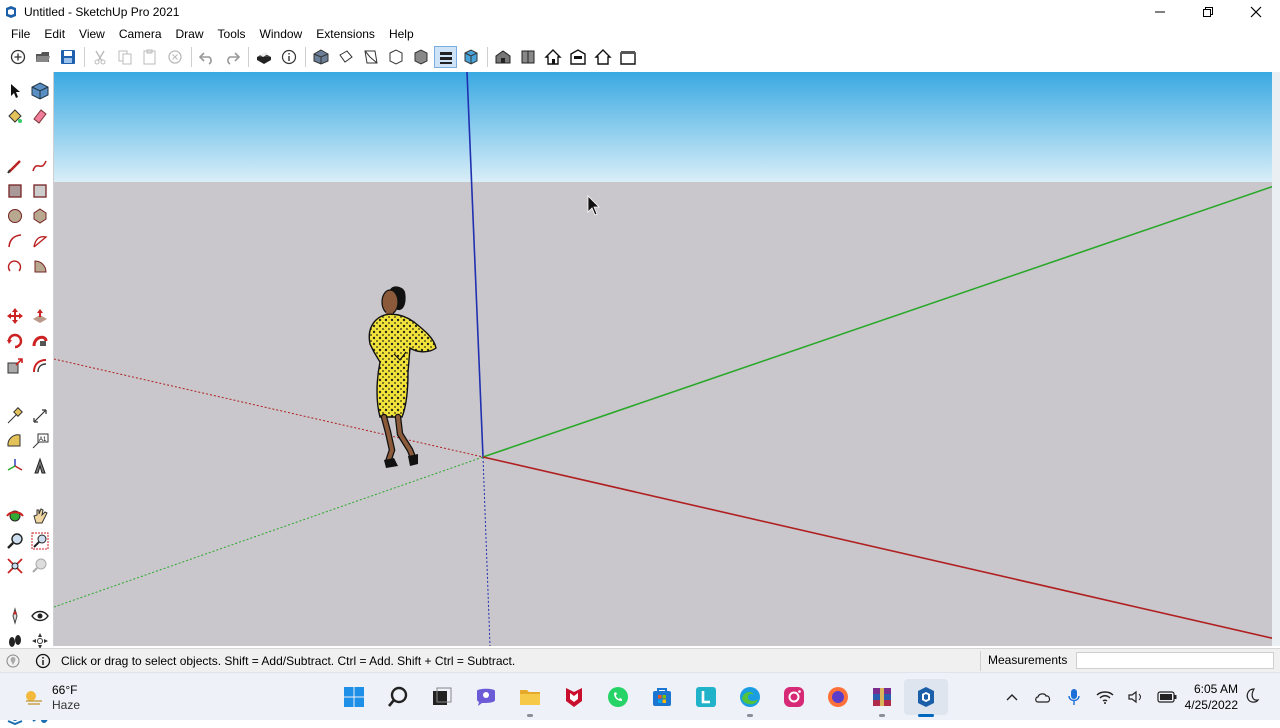  I want to click on position-camera-tool, so click(14, 615).